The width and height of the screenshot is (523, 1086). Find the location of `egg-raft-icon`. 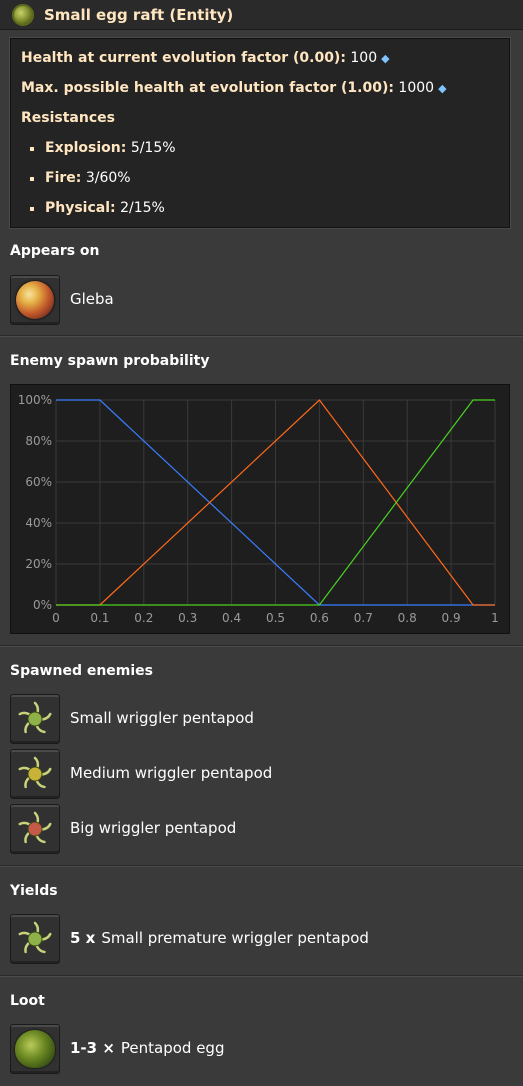

egg-raft-icon is located at coordinates (23, 14).